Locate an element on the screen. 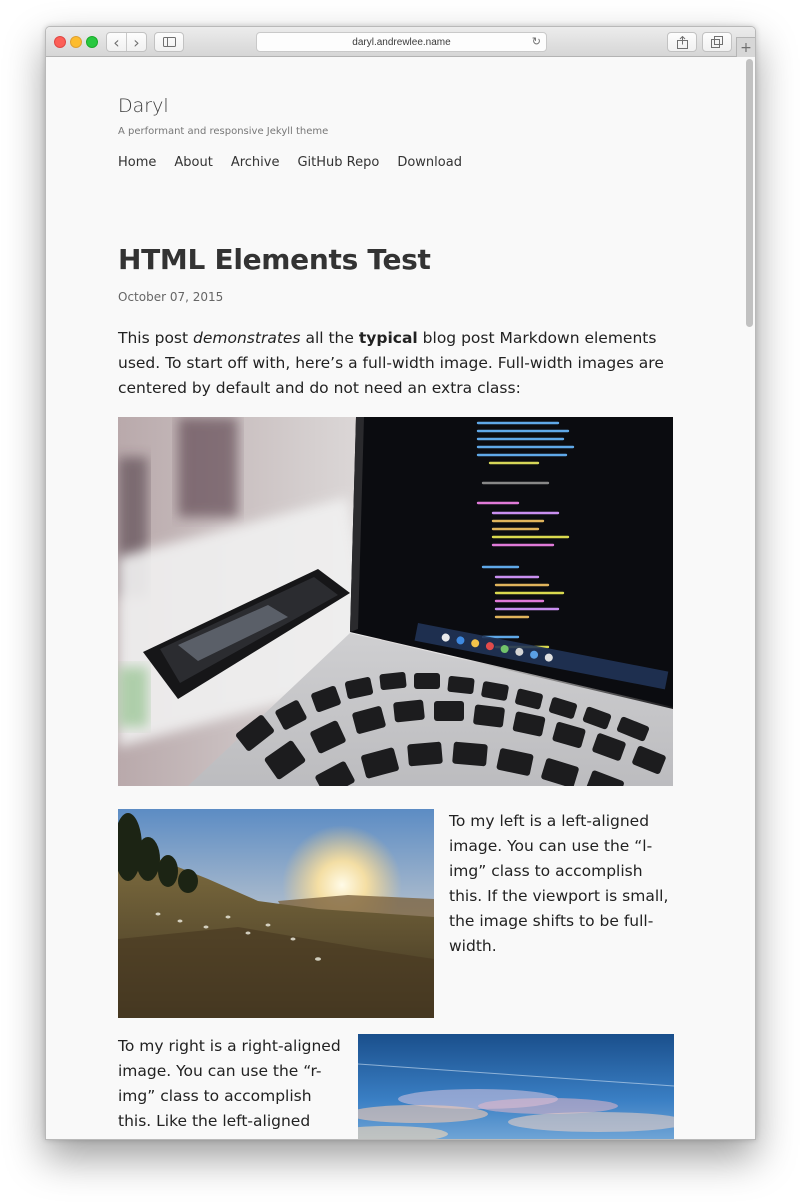 This screenshot has height=1204, width=800. nav-link-download: Download is located at coordinates (429, 162).